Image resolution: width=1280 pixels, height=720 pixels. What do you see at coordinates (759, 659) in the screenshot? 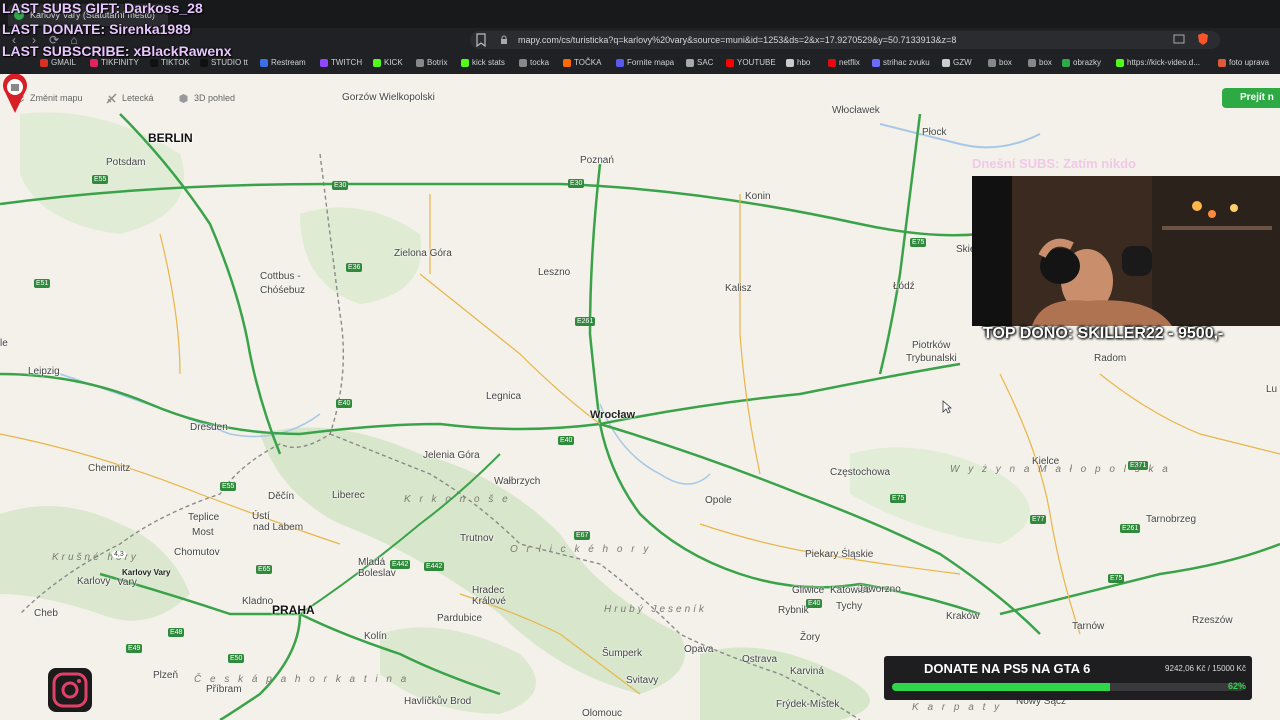
I see `city-label: Ostrava` at bounding box center [759, 659].